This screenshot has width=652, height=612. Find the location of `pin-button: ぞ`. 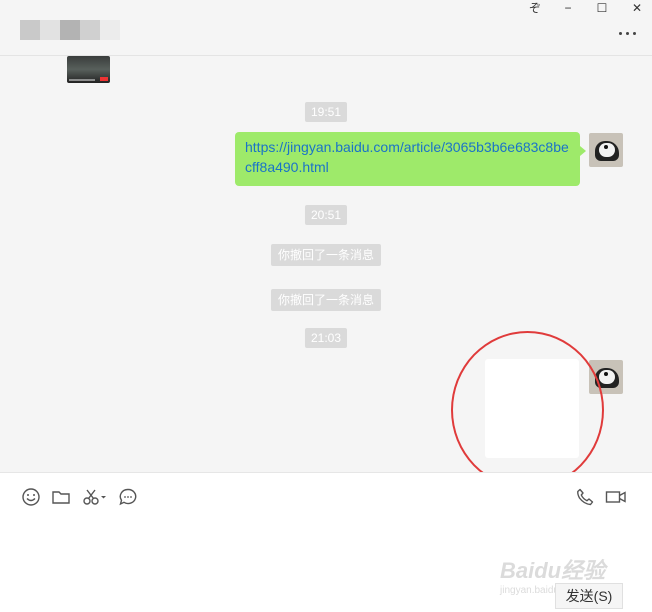

pin-button: ぞ is located at coordinates (535, 8).